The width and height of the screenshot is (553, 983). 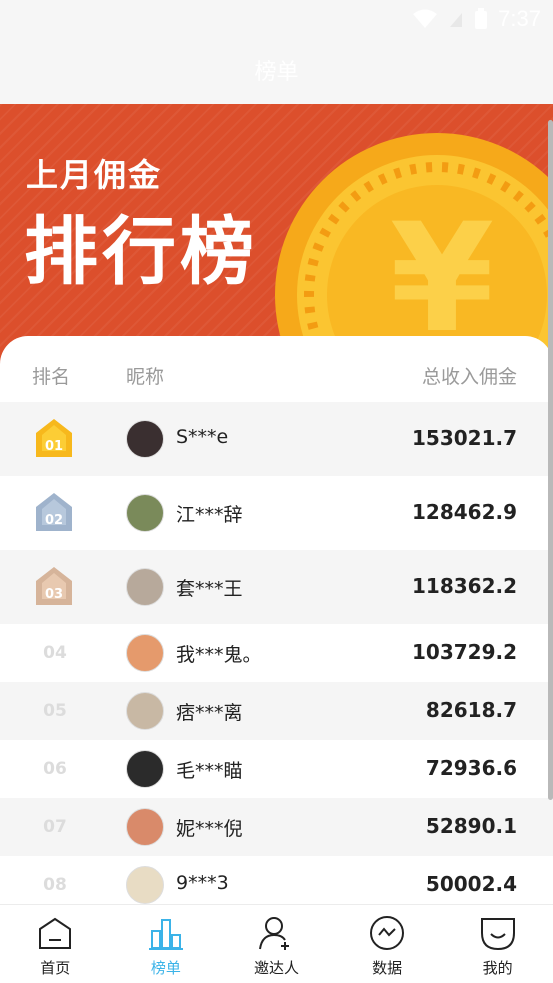 What do you see at coordinates (55, 711) in the screenshot?
I see `rank-number: 05` at bounding box center [55, 711].